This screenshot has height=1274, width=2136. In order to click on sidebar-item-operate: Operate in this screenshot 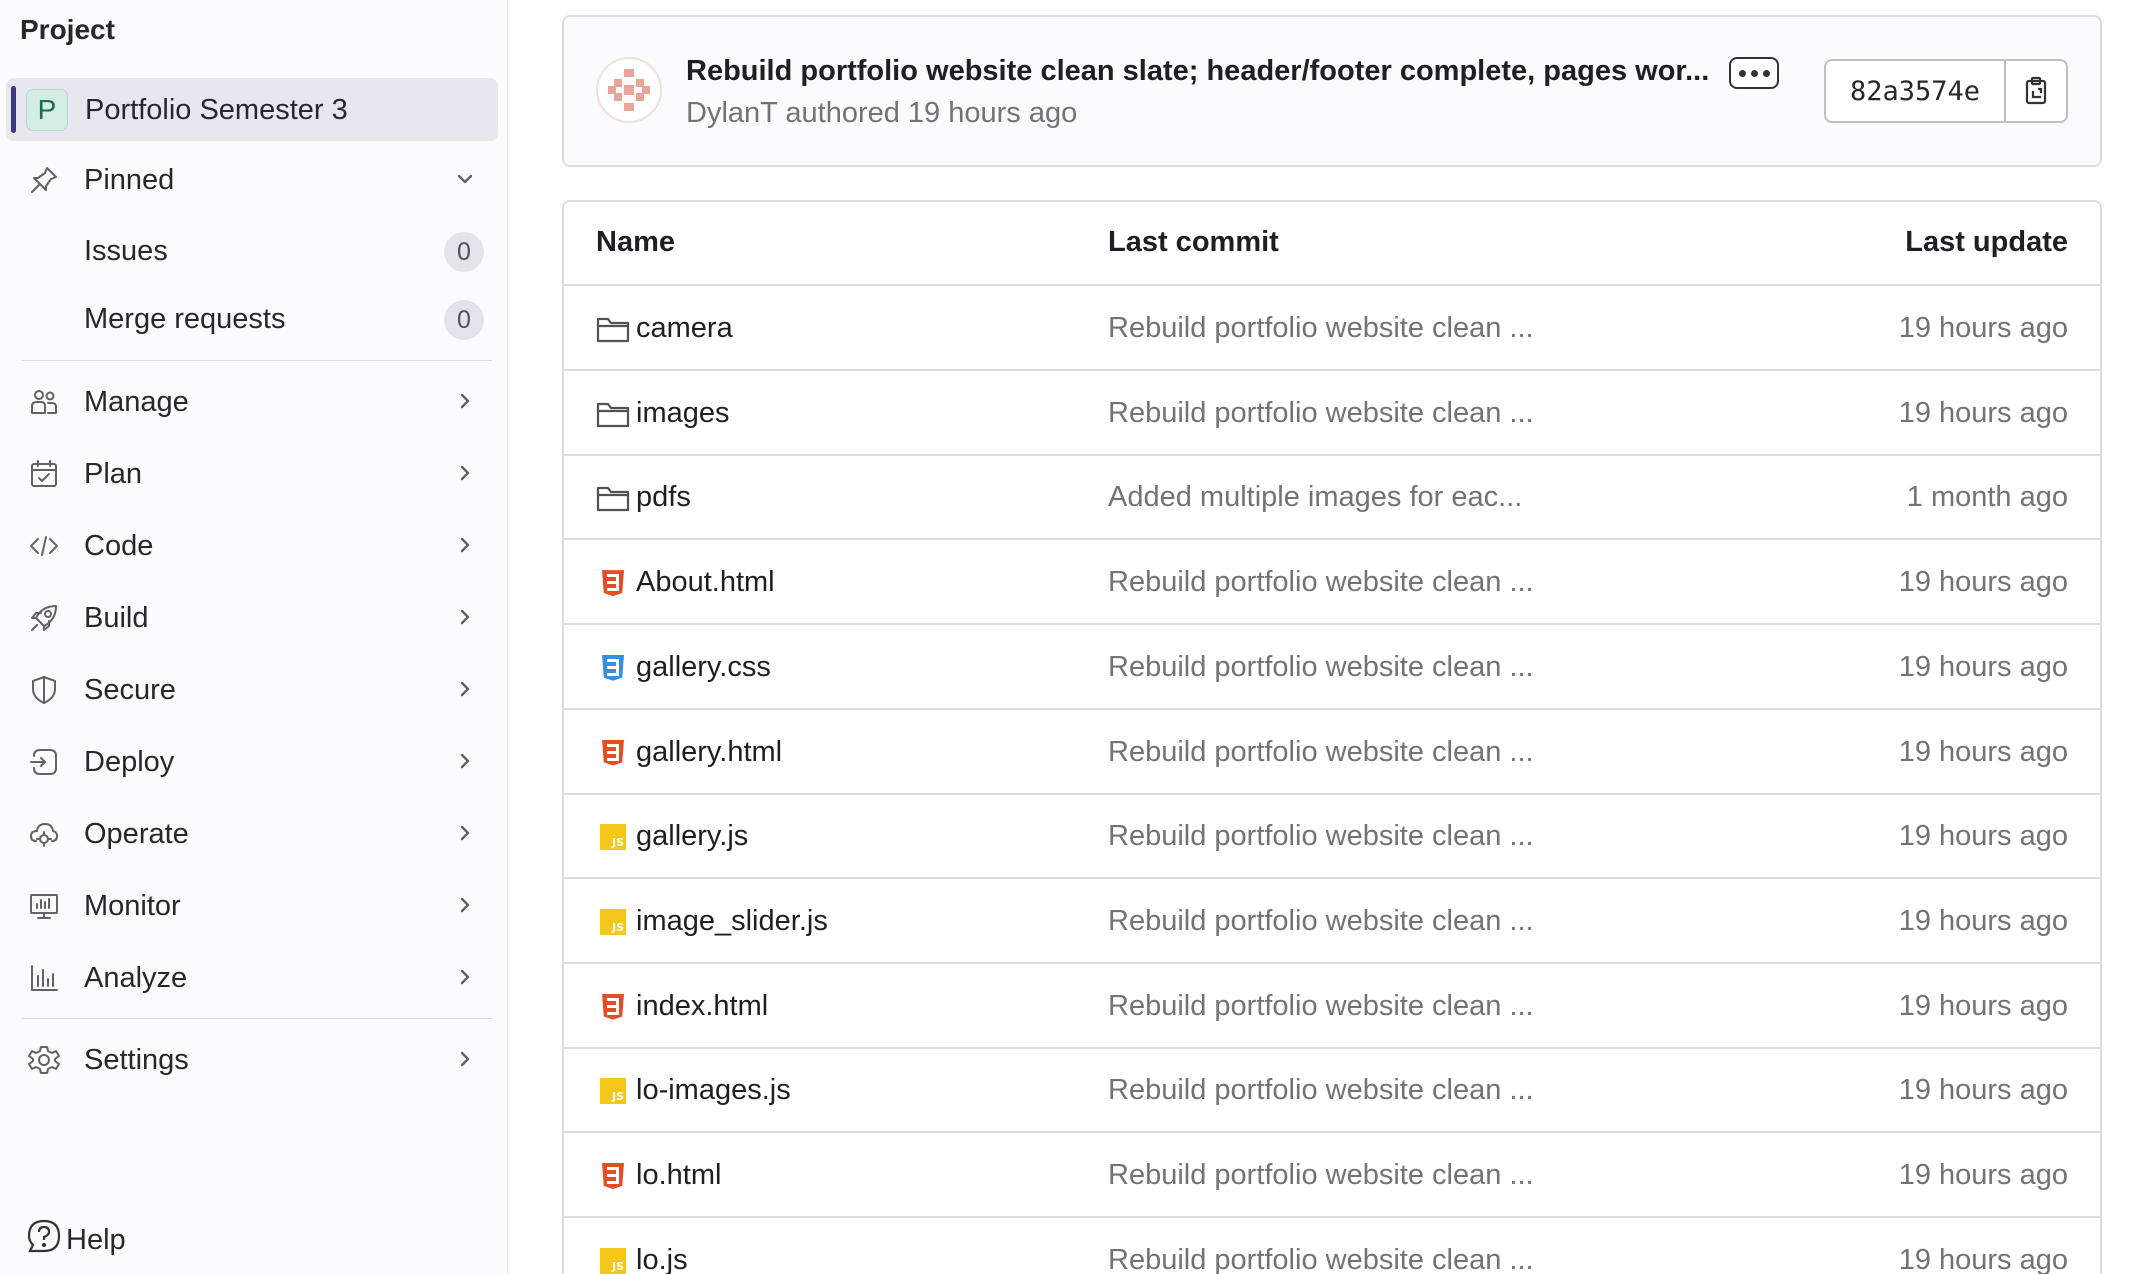, I will do `click(252, 833)`.